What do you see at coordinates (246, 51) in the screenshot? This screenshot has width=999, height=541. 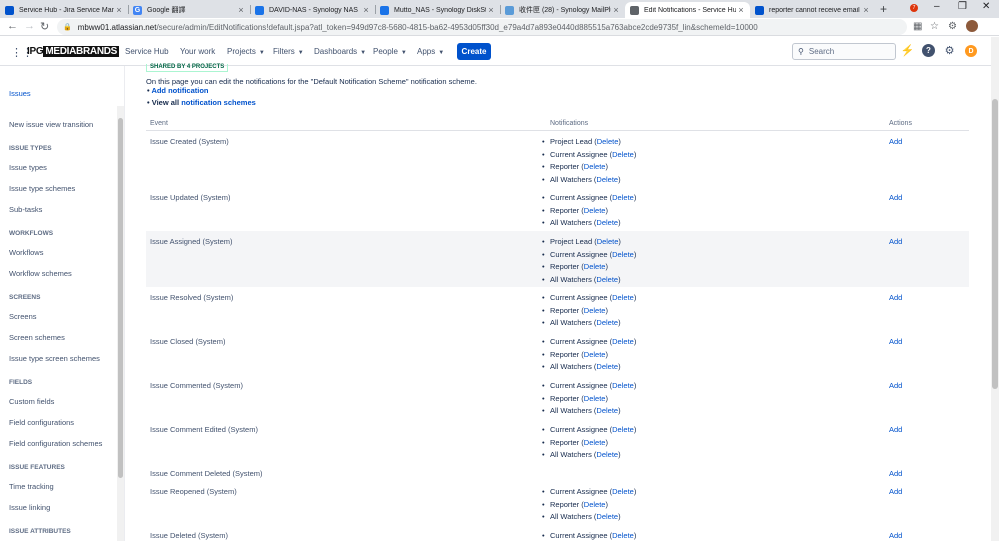 I see `nav-projects: Projects ▼` at bounding box center [246, 51].